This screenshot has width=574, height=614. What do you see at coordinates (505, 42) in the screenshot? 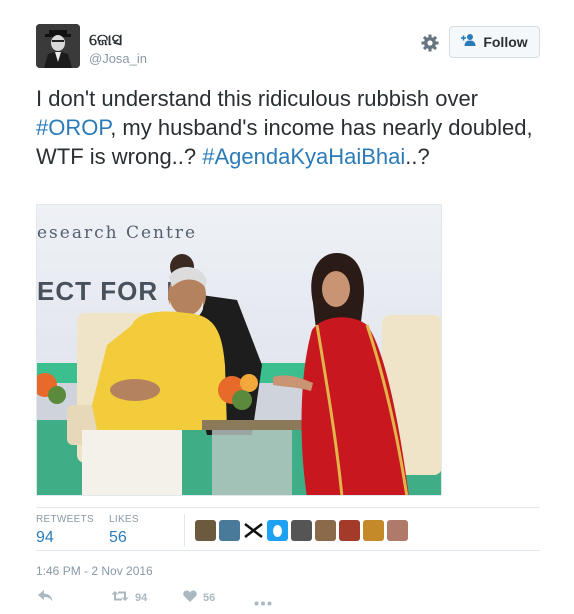
I see `follow-label: Follow` at bounding box center [505, 42].